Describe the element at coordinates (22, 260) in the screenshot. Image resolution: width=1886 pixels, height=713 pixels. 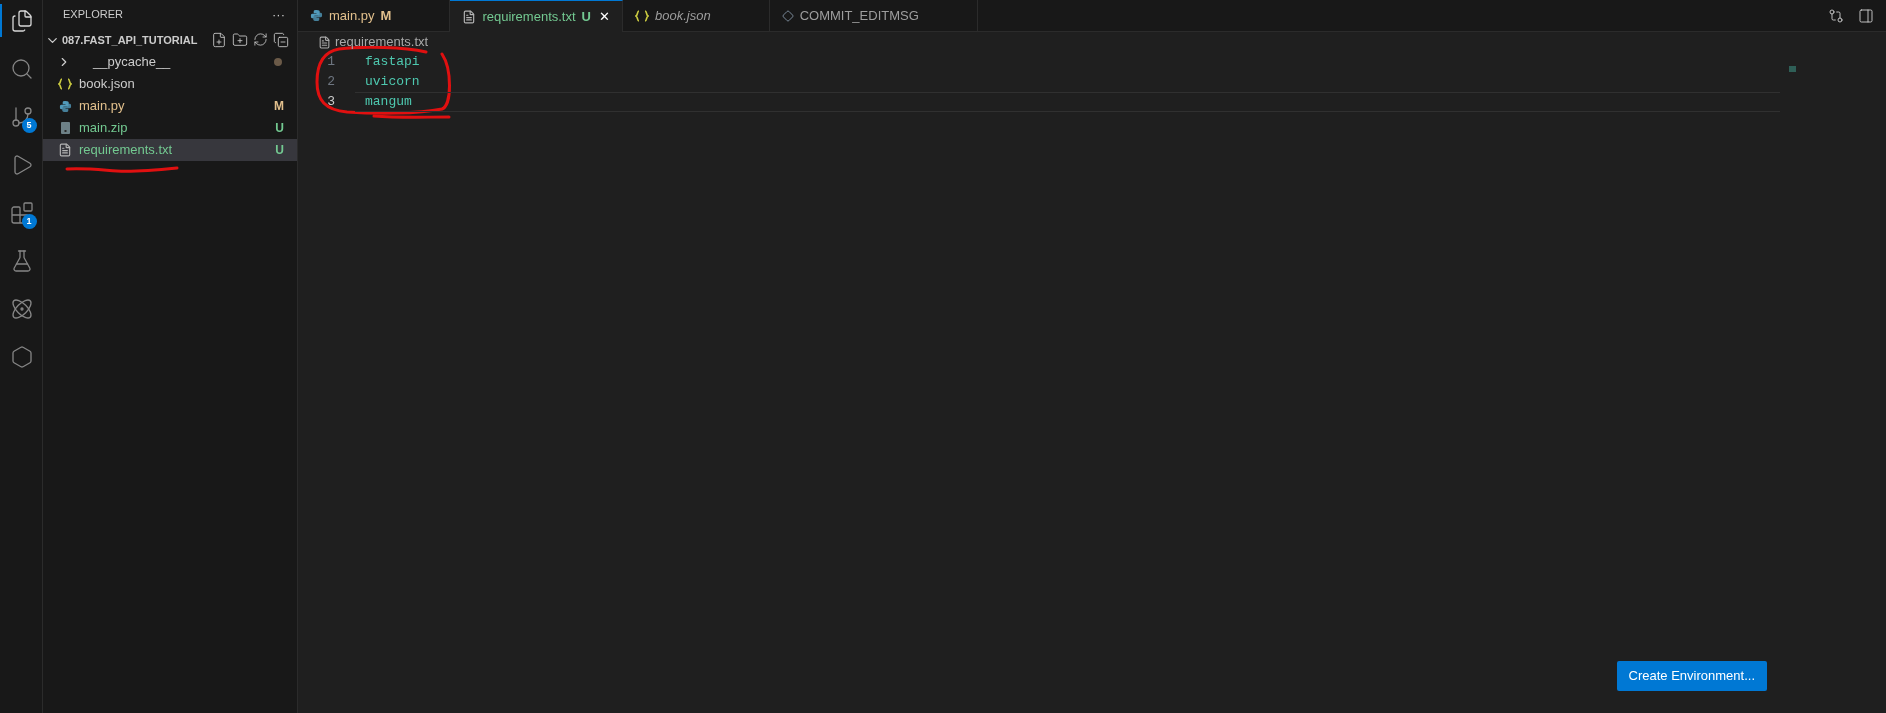
I see `flask-icon` at that location.